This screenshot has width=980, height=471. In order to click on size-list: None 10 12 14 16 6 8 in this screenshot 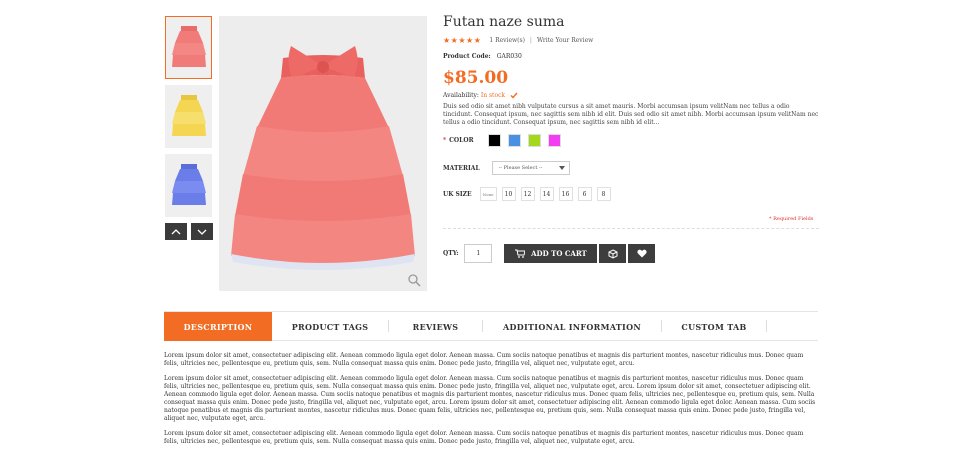, I will do `click(545, 194)`.